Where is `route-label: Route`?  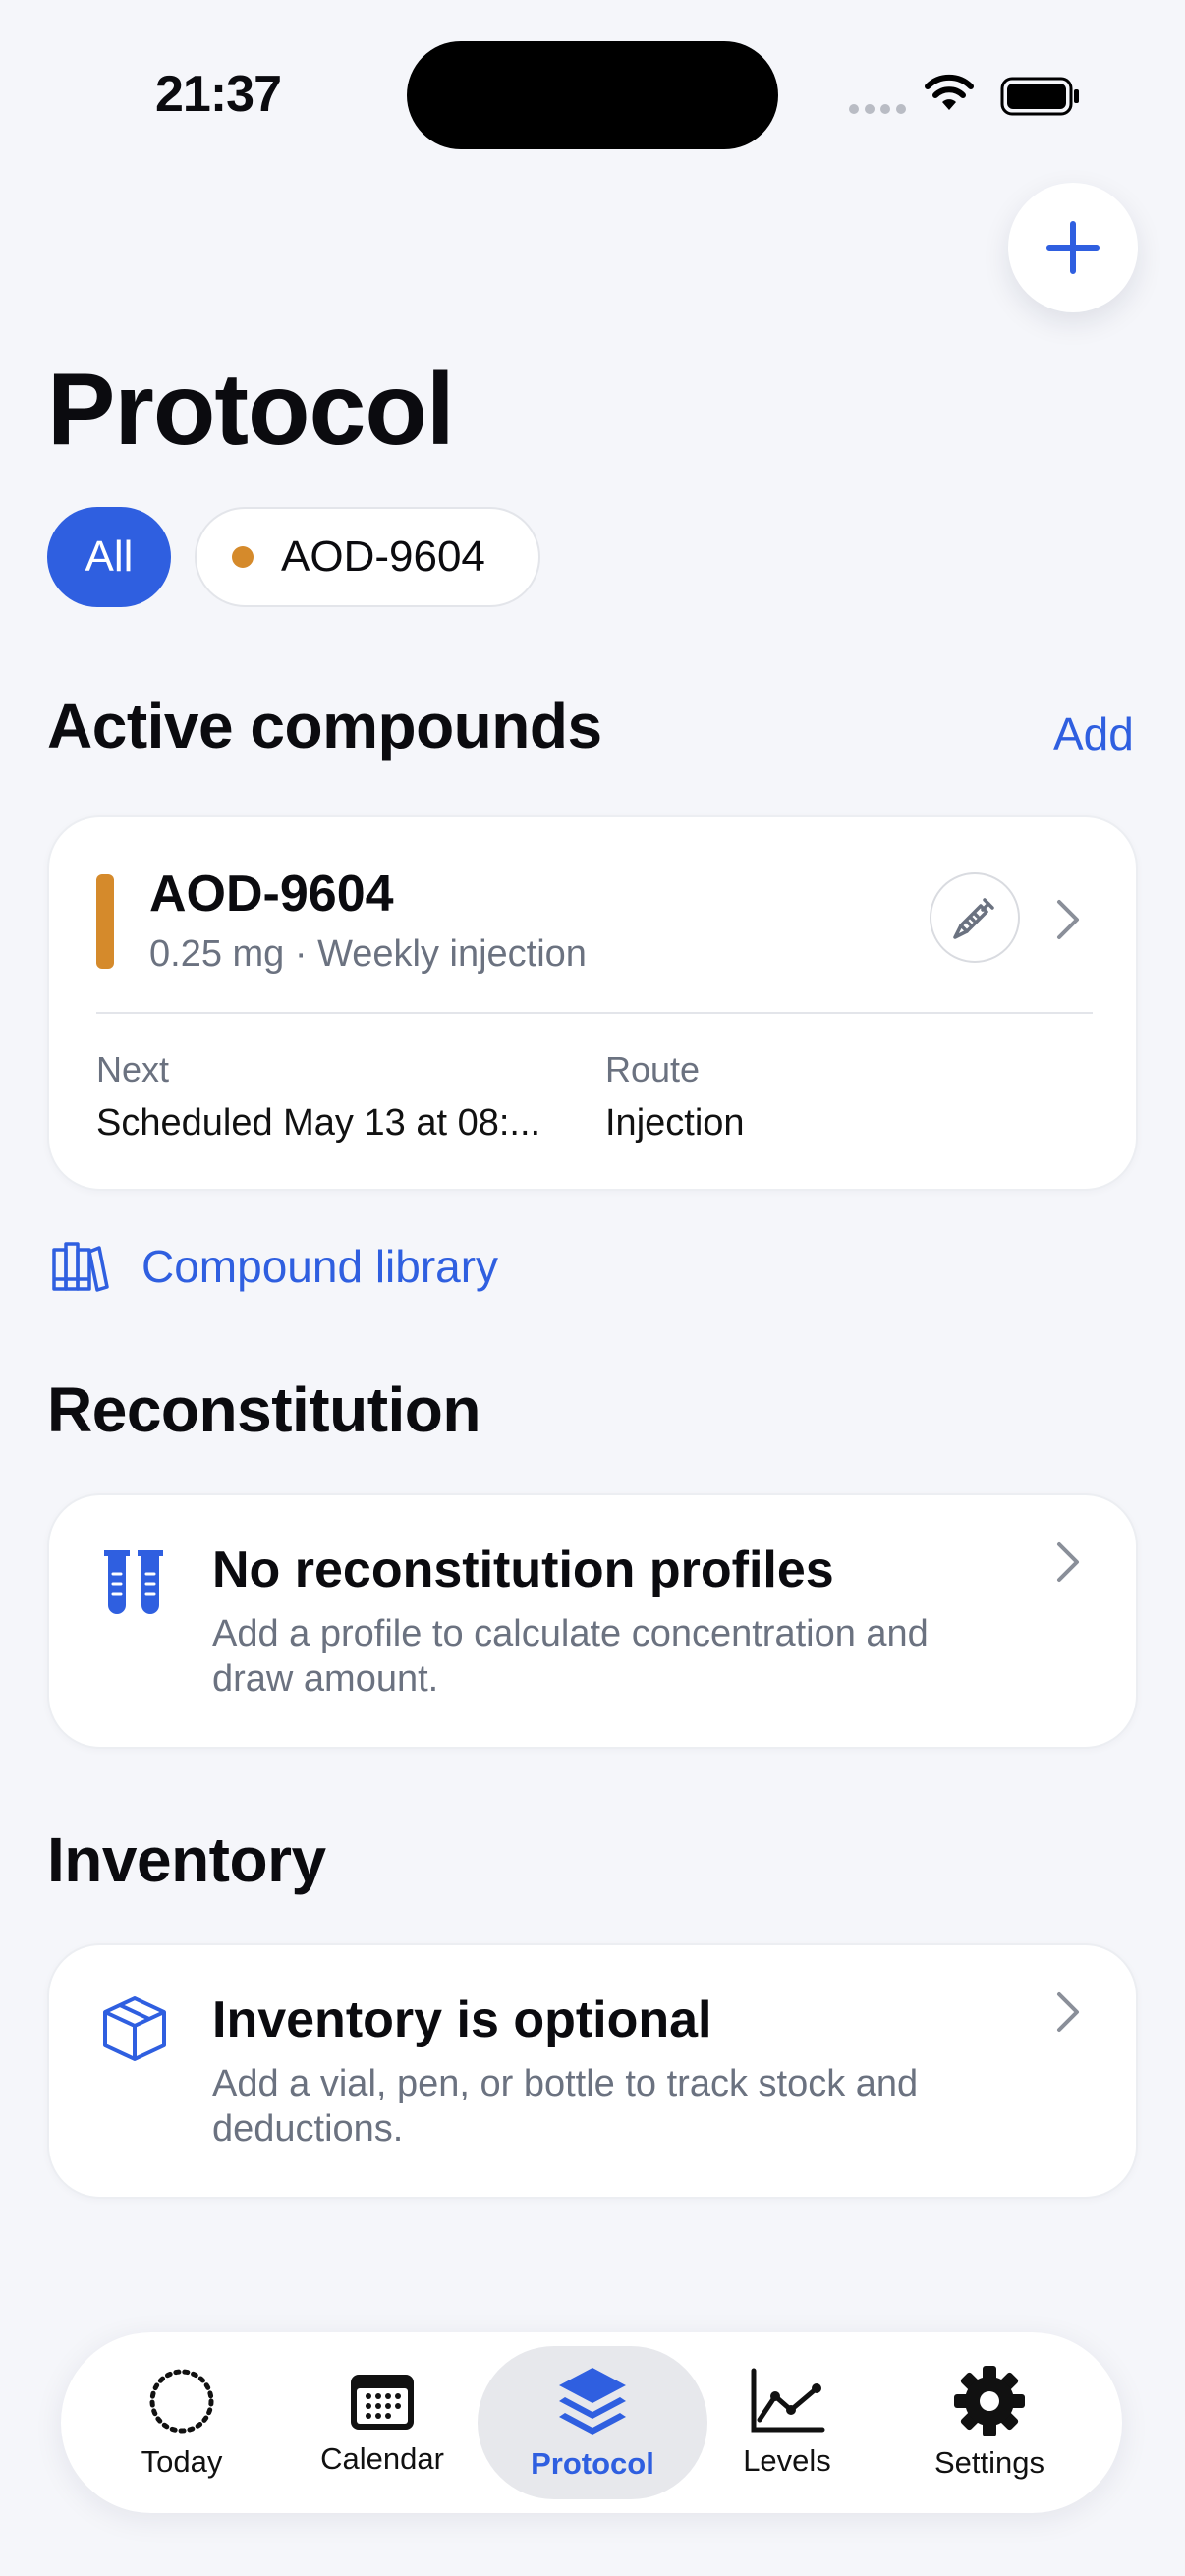 route-label: Route is located at coordinates (653, 1069).